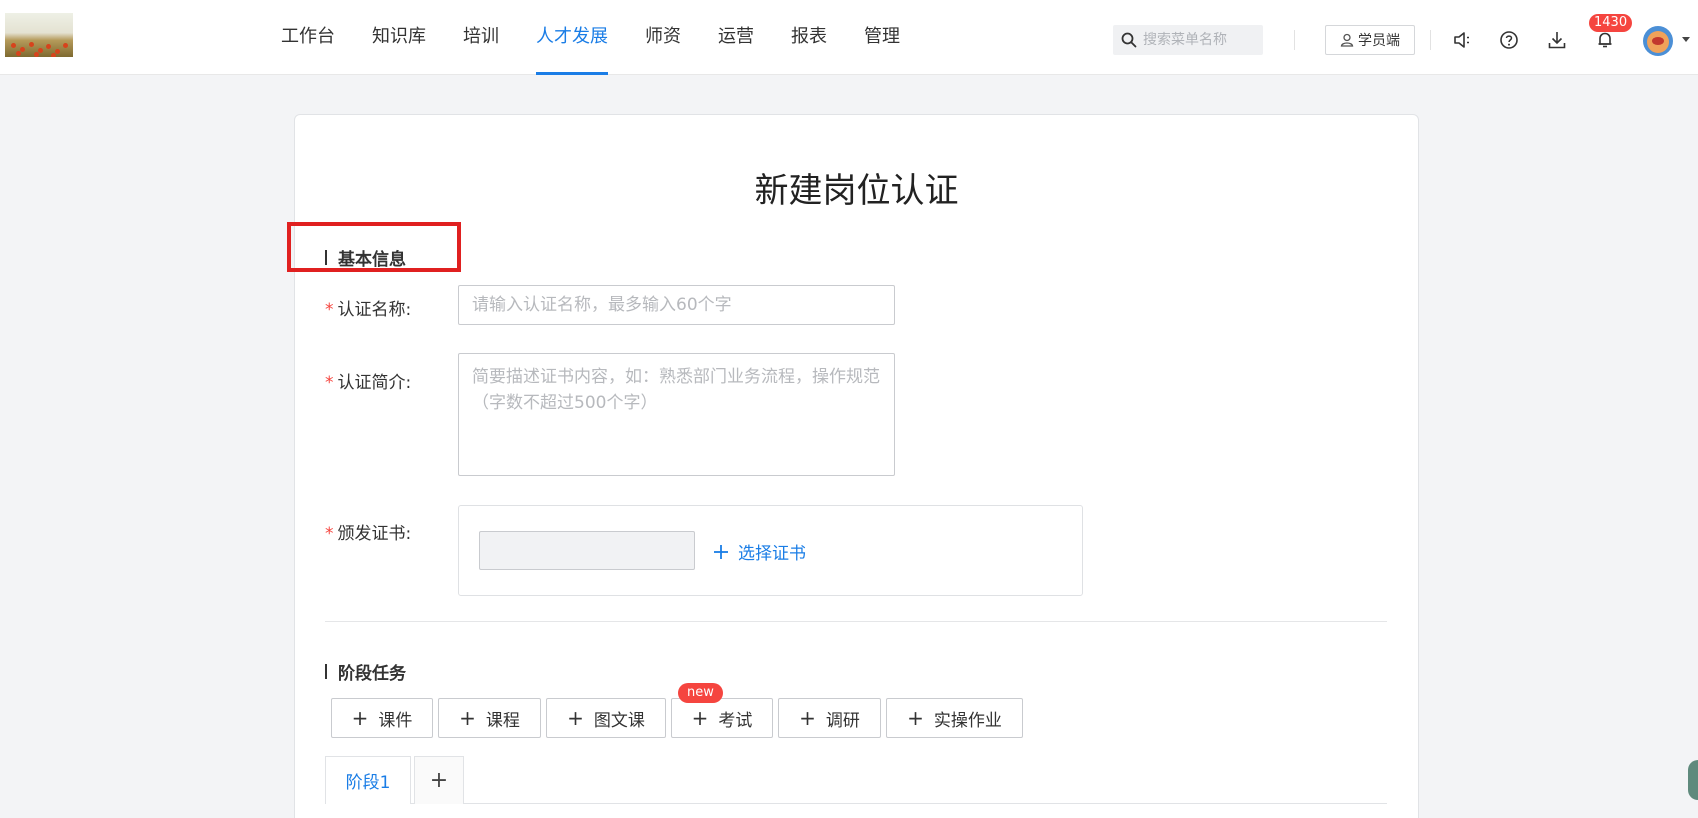 This screenshot has height=818, width=1698. What do you see at coordinates (1347, 40) in the screenshot?
I see `user-icon` at bounding box center [1347, 40].